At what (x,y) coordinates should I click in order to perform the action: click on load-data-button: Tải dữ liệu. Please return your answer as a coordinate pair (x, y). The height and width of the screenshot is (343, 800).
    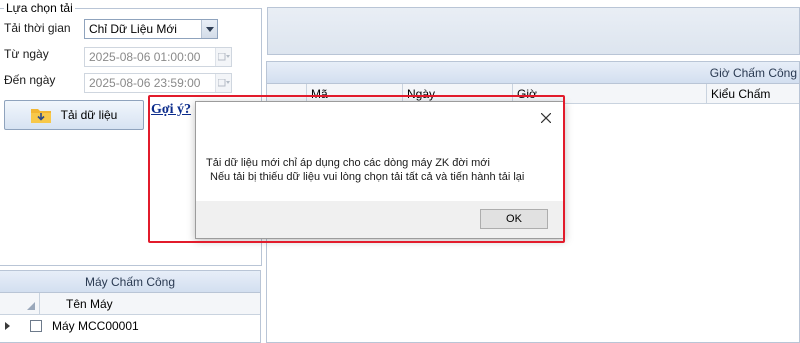
    Looking at the image, I should click on (74, 115).